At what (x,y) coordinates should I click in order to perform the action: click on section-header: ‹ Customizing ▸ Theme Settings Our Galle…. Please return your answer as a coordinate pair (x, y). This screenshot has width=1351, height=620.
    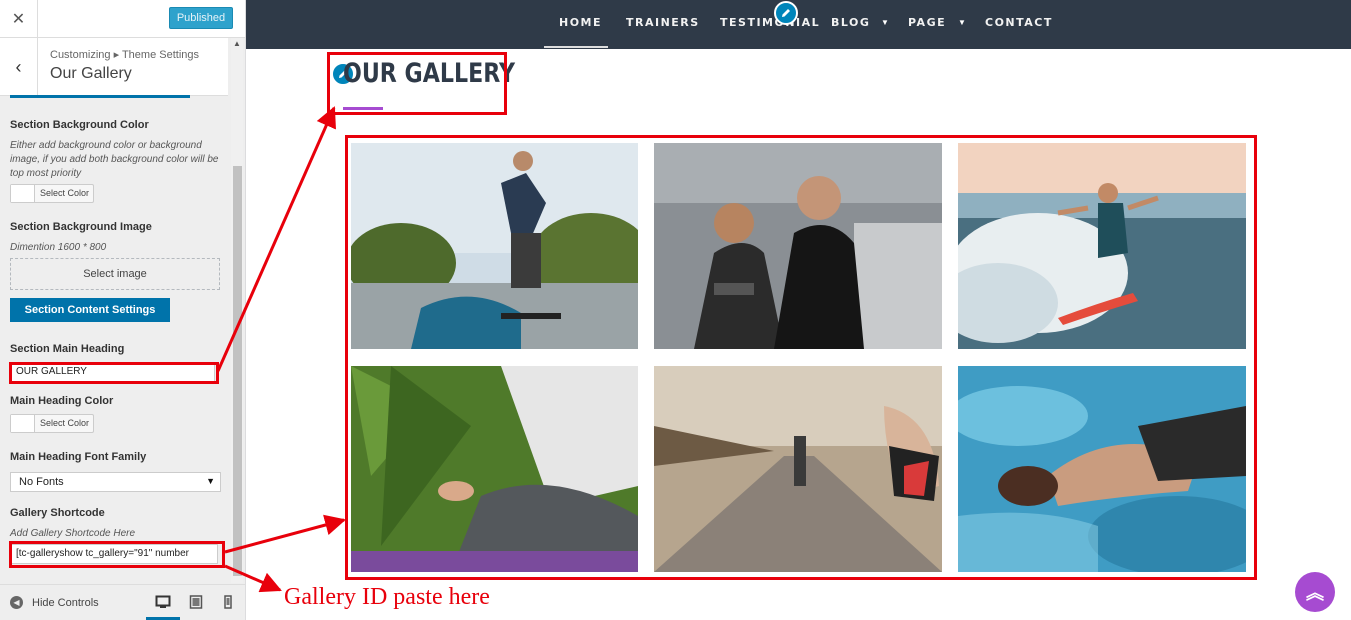
    Looking at the image, I should click on (114, 67).